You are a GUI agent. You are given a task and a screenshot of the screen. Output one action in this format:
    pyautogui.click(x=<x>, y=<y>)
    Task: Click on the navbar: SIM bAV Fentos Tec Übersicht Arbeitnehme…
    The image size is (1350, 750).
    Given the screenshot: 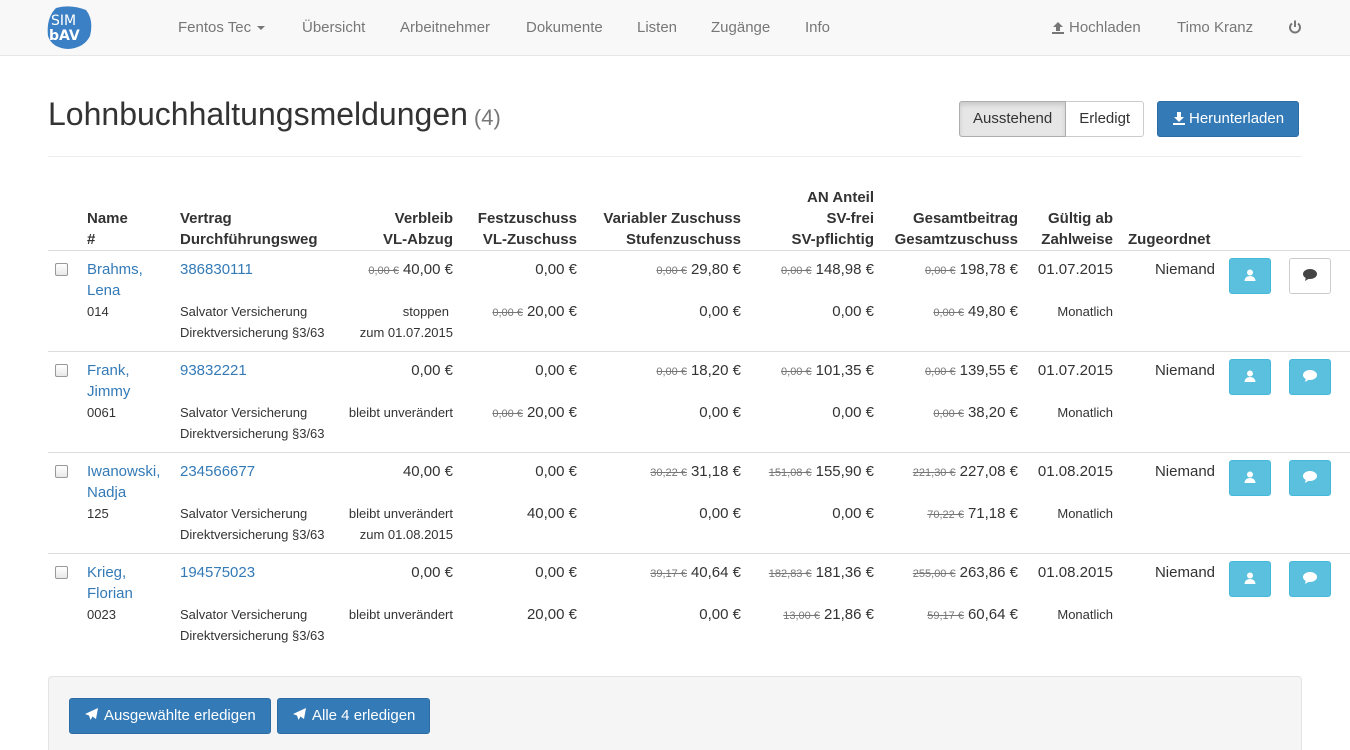 What is the action you would take?
    pyautogui.click(x=675, y=28)
    